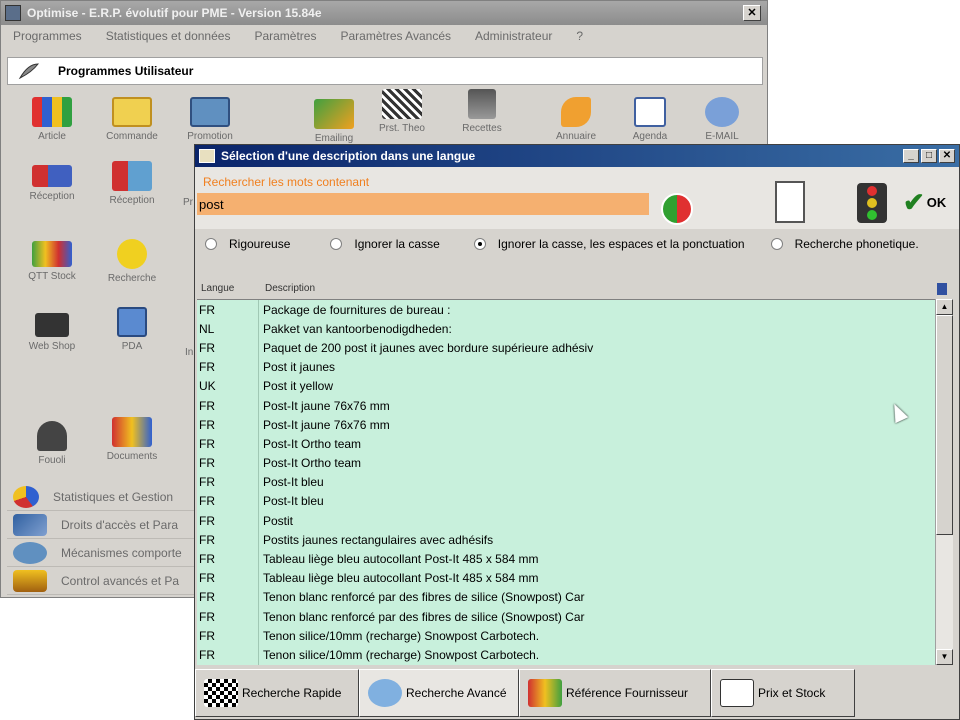 This screenshot has width=960, height=720. What do you see at coordinates (132, 329) in the screenshot?
I see `launcher-pda: PDA` at bounding box center [132, 329].